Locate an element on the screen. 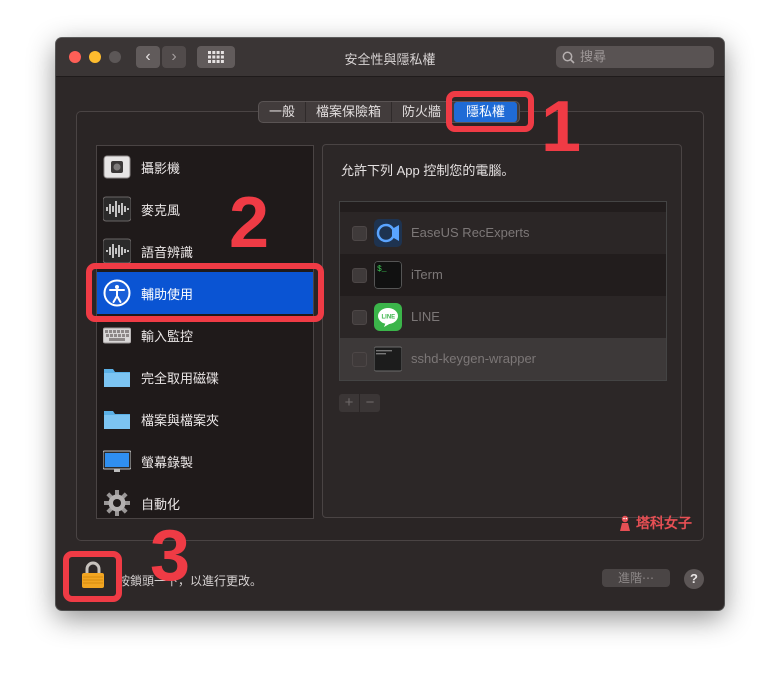  watermark-logo is located at coordinates (625, 523).